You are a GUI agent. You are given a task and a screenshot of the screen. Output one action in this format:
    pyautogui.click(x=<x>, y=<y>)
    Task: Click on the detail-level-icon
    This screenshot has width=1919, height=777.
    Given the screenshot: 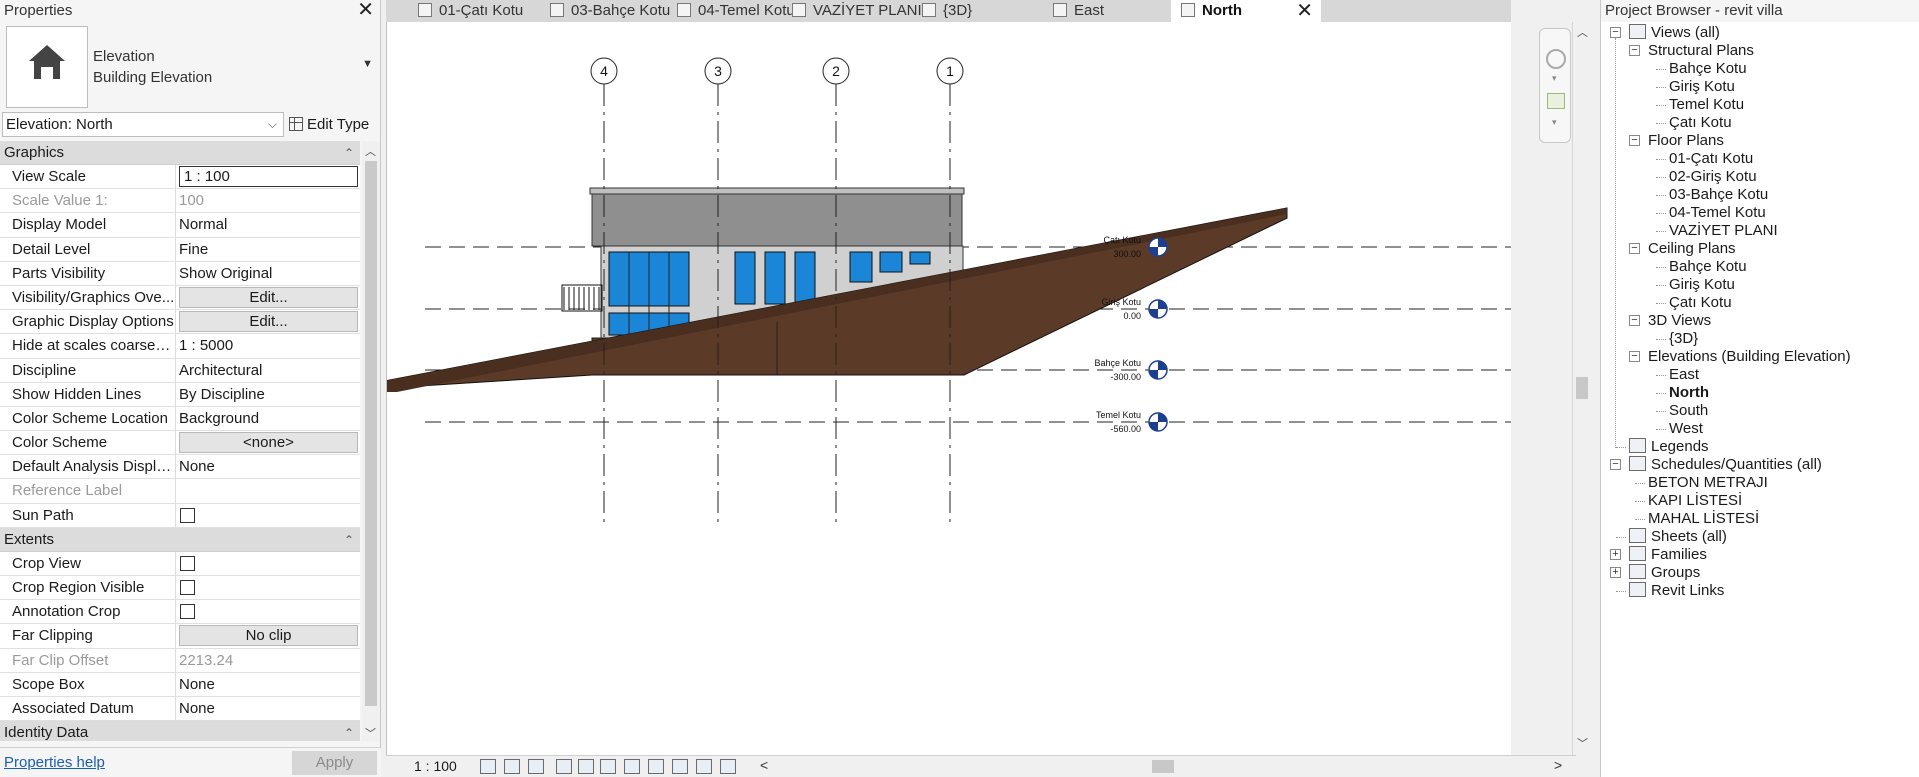 What is the action you would take?
    pyautogui.click(x=488, y=766)
    